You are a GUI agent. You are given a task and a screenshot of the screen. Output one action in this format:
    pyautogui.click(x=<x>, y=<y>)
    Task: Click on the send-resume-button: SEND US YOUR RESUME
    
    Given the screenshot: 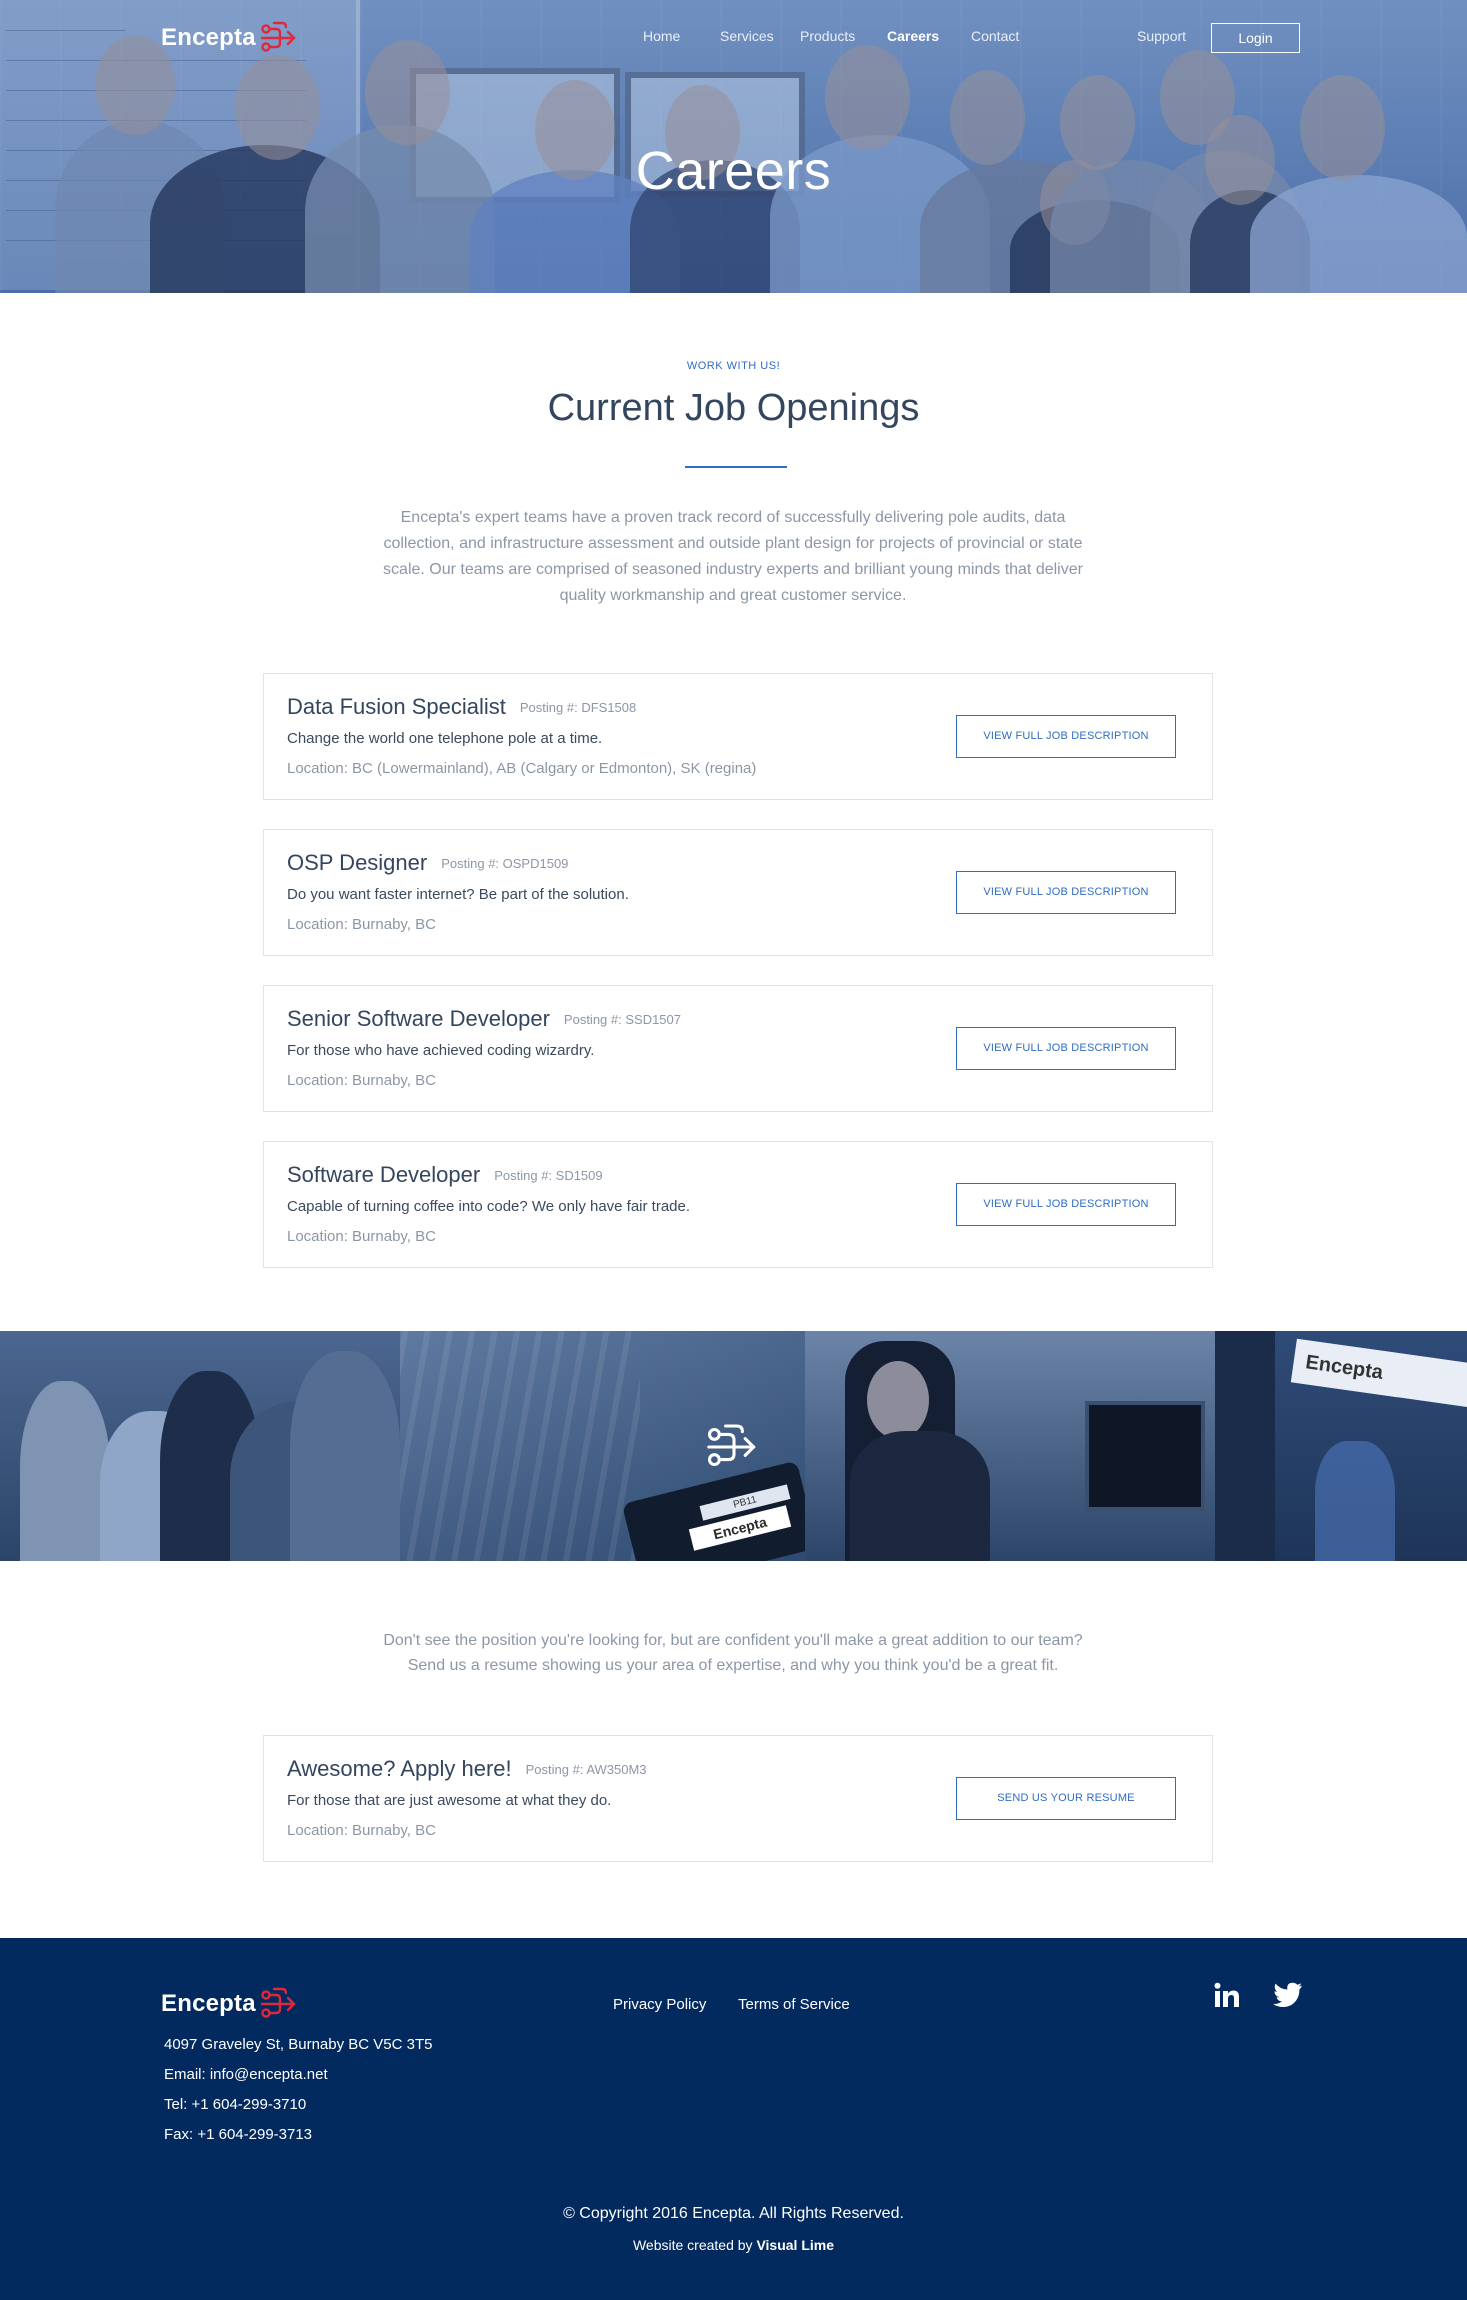 What is the action you would take?
    pyautogui.click(x=1066, y=1798)
    